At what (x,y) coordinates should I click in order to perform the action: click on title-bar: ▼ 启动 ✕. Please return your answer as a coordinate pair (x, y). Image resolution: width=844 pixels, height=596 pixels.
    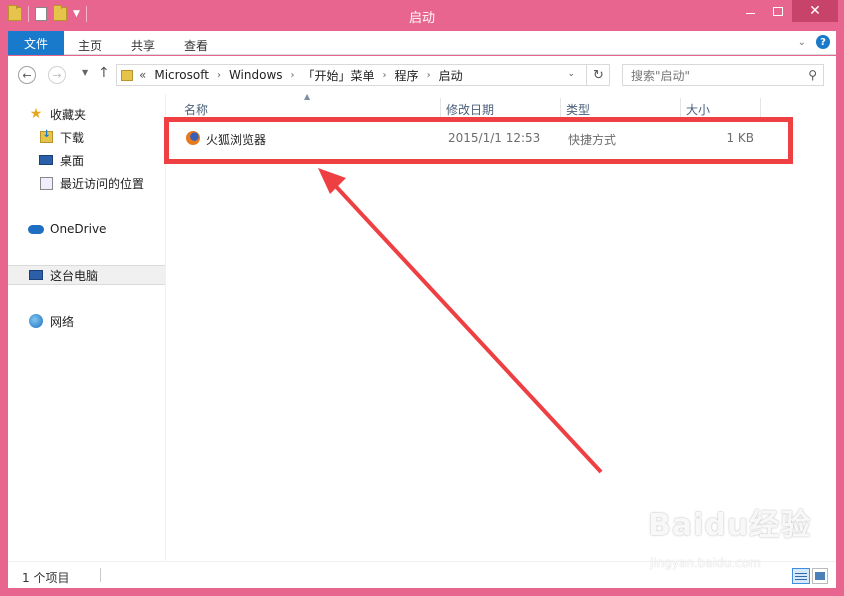
    Looking at the image, I should click on (422, 15).